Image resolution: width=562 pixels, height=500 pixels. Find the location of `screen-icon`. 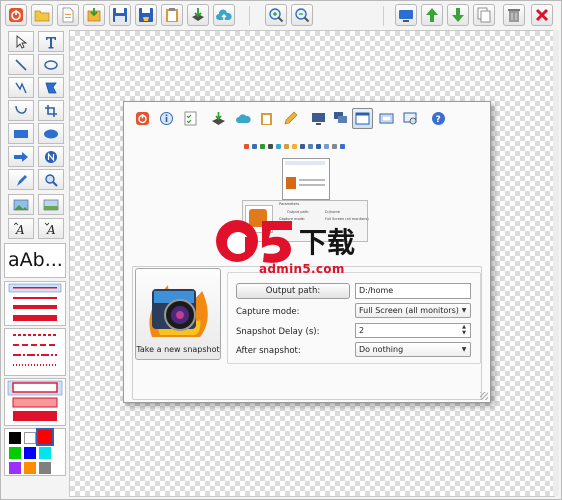

screen-icon is located at coordinates (406, 15).